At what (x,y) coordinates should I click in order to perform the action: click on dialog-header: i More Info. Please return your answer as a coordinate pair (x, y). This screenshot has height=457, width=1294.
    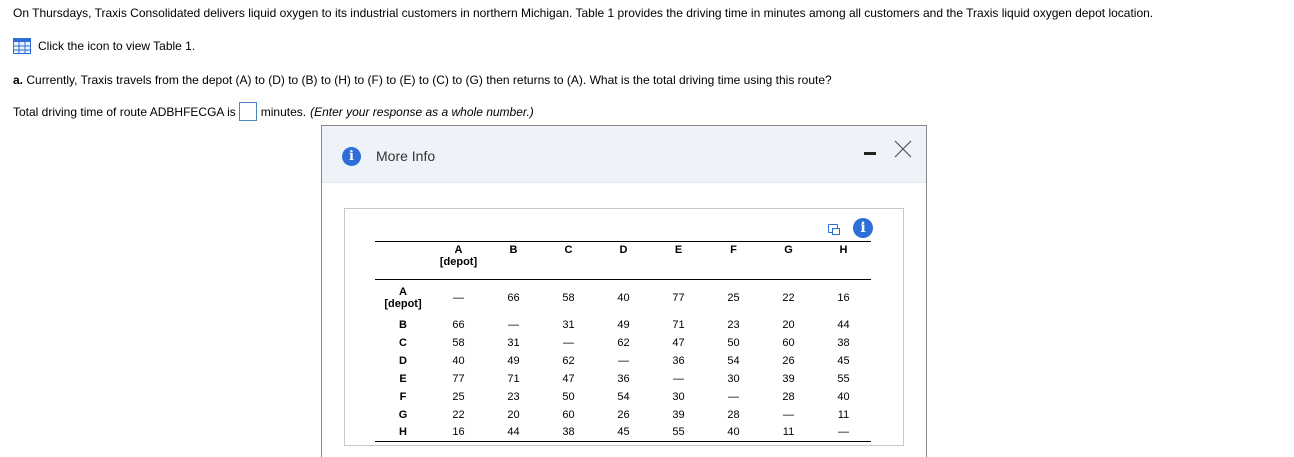
    Looking at the image, I should click on (624, 154).